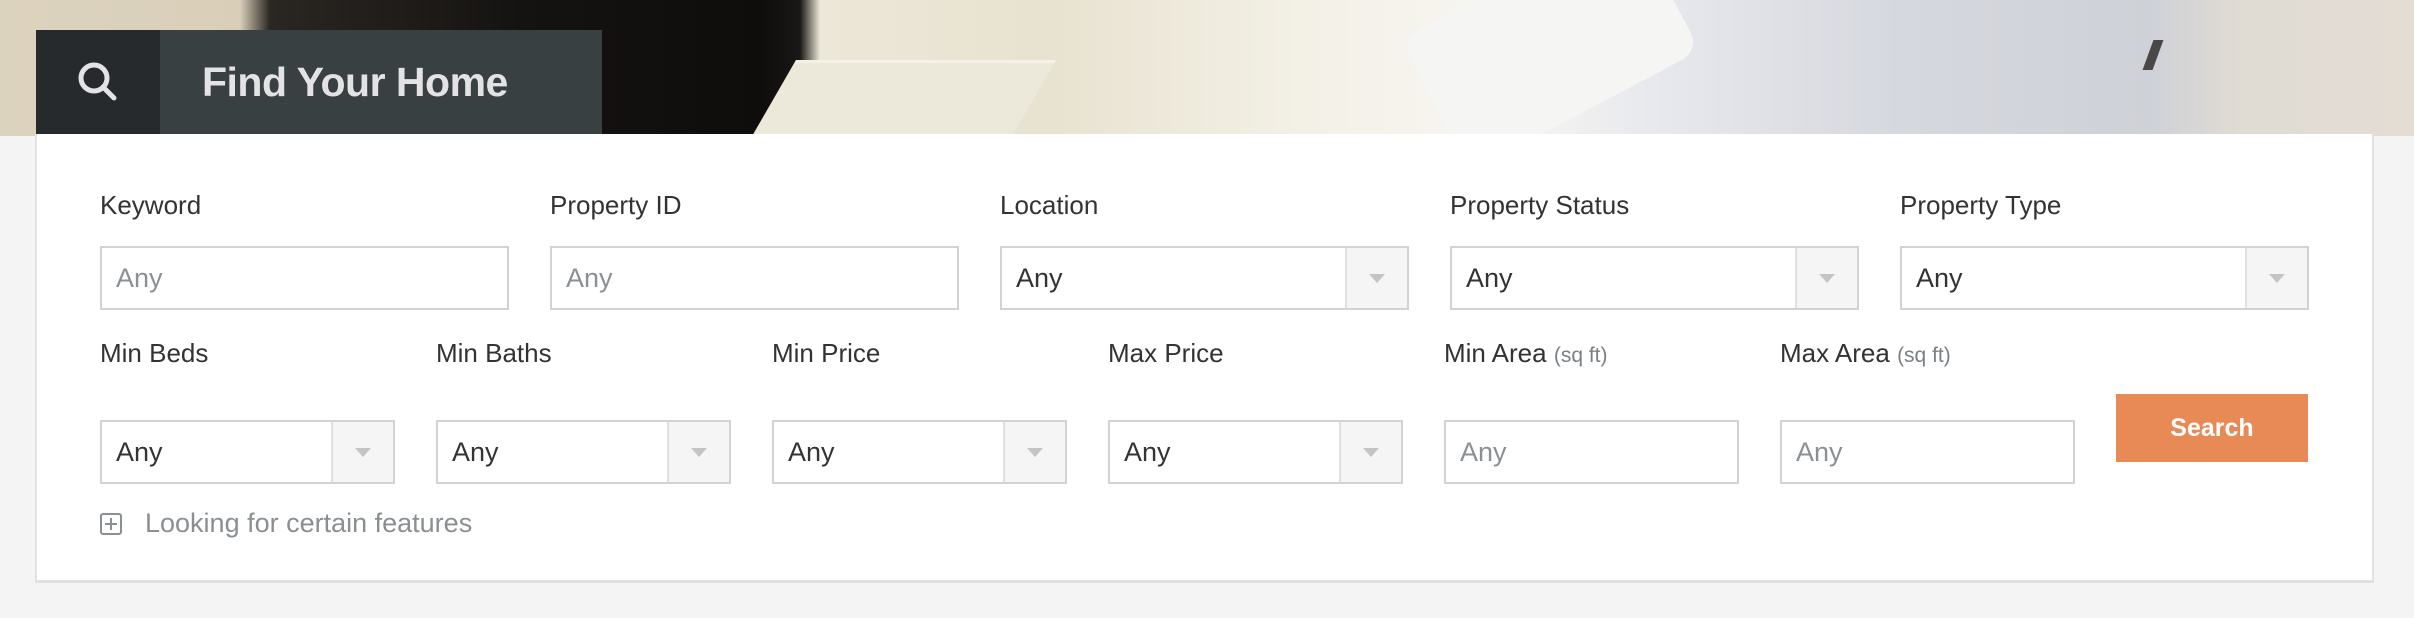 This screenshot has width=2414, height=618. I want to click on keyword-input, so click(304, 278).